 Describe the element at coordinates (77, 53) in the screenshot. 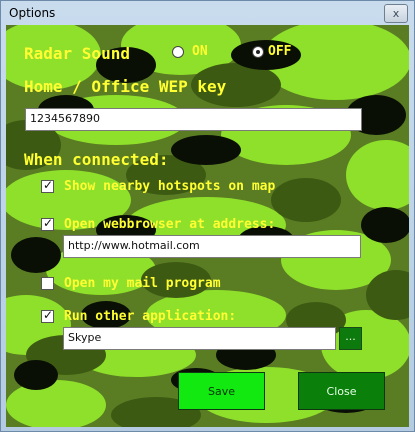

I see `radar-sound-label: Radar Sound` at that location.